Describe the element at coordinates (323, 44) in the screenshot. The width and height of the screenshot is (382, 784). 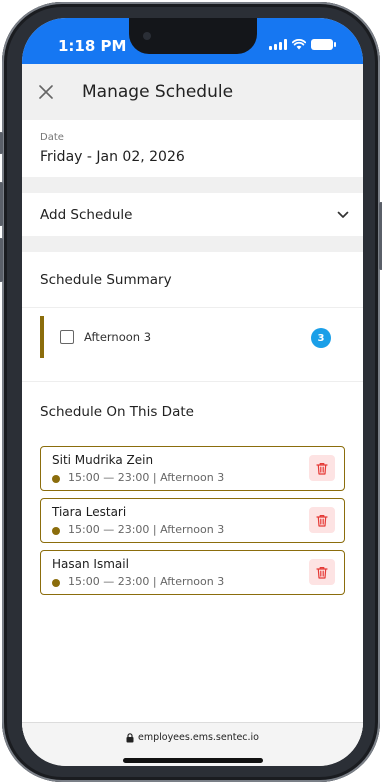
I see `battery-icon` at that location.